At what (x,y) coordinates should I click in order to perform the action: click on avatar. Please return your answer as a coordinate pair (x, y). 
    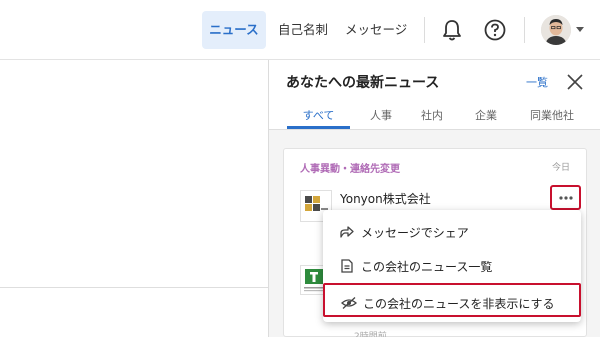
    Looking at the image, I should click on (556, 30).